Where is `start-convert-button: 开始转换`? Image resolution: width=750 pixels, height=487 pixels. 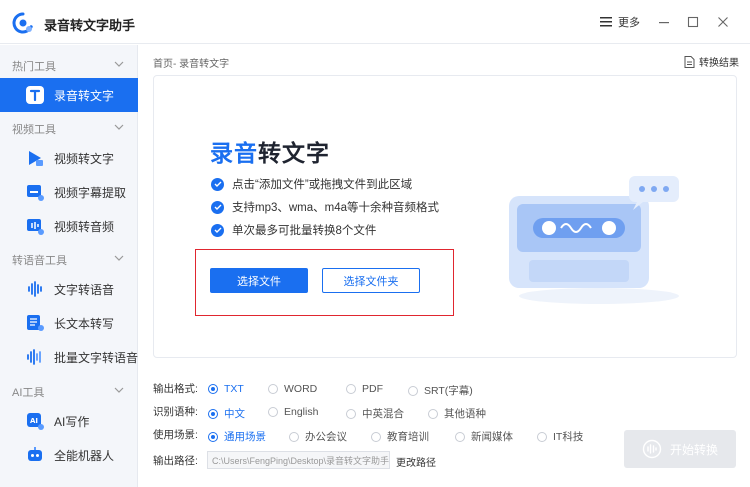 start-convert-button: 开始转换 is located at coordinates (680, 449).